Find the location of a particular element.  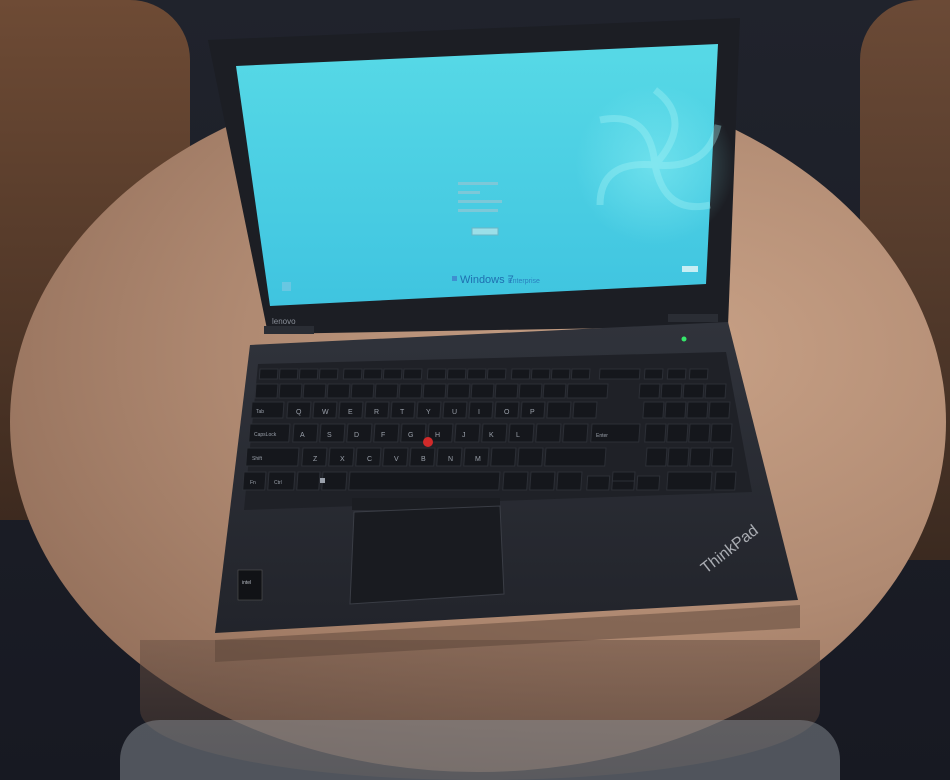

key-p: P is located at coordinates (532, 412).